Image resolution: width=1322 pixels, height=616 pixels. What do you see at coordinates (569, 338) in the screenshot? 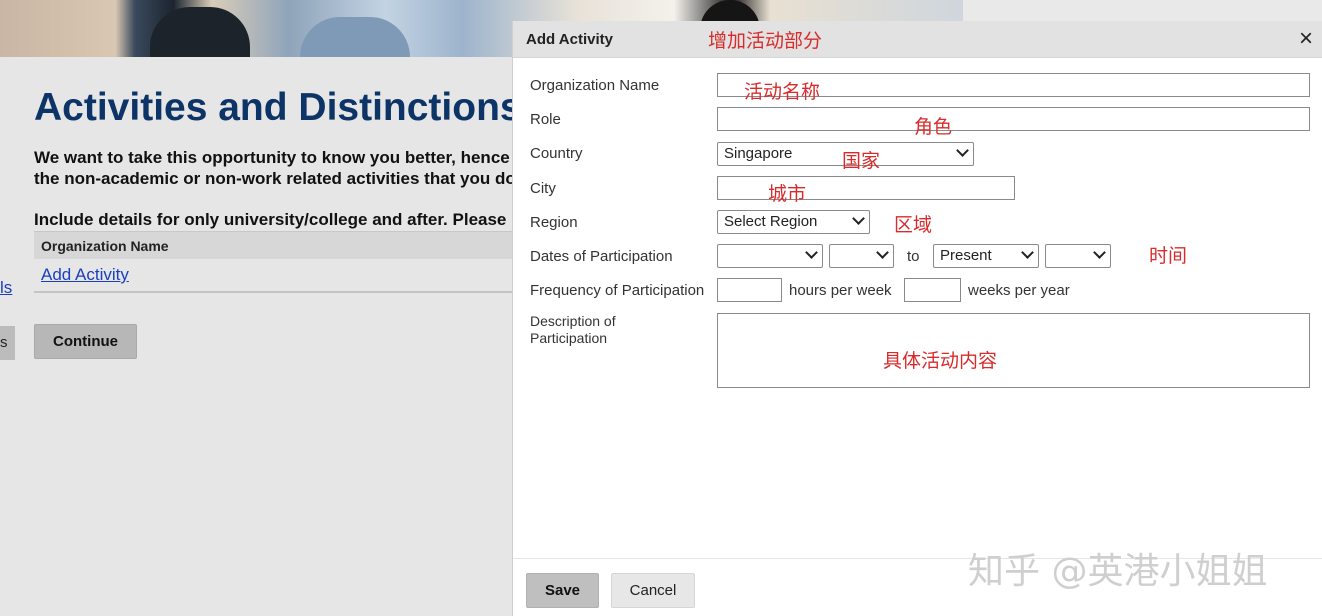
I see `description-label-line-2: Participation` at bounding box center [569, 338].